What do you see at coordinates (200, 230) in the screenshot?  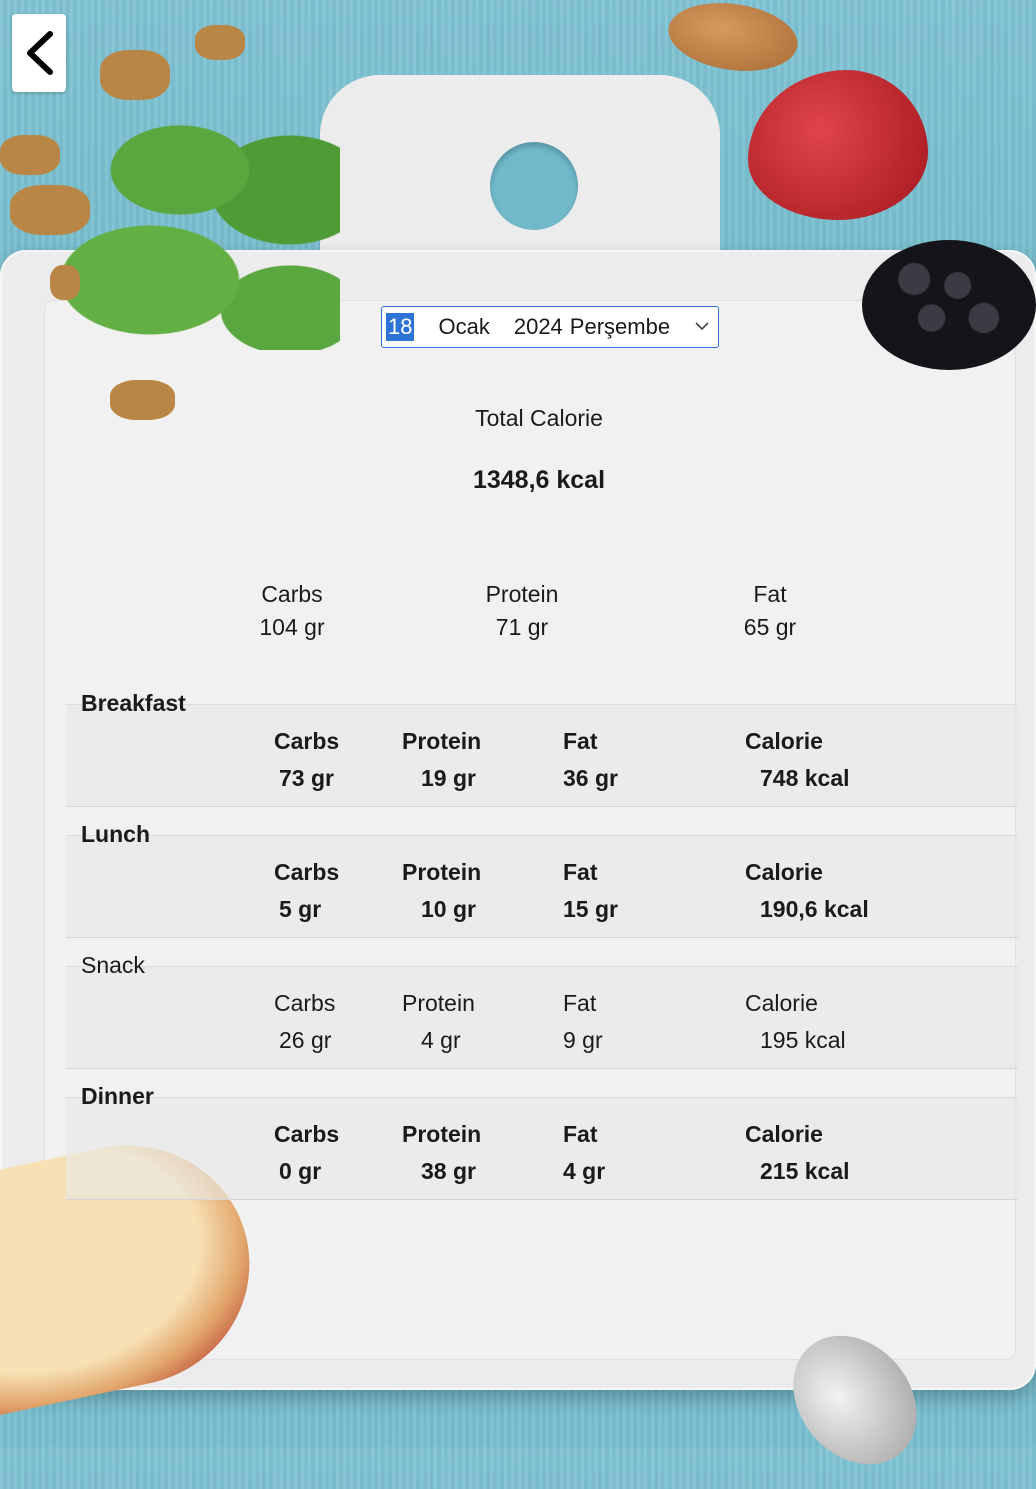 I see `mint-leaves-image` at bounding box center [200, 230].